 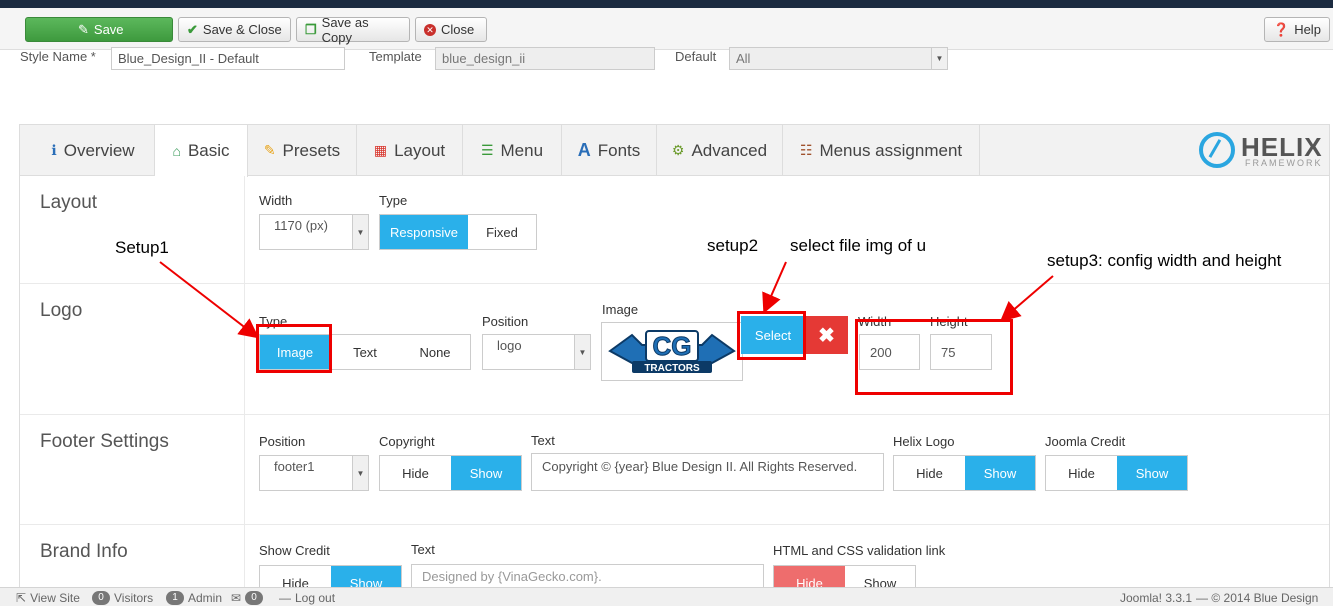 I want to click on annotation-arrows, so click(x=606, y=300).